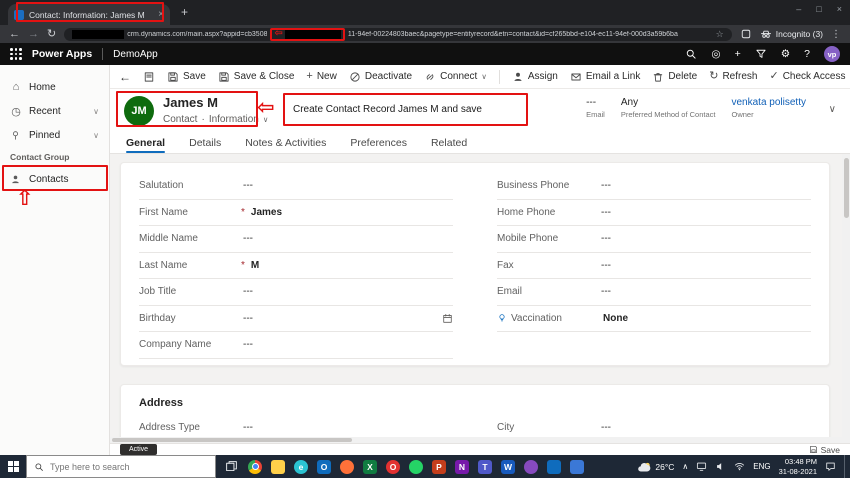 The height and width of the screenshot is (478, 850). What do you see at coordinates (654, 266) in the screenshot?
I see `field-fax: Fax ---` at bounding box center [654, 266].